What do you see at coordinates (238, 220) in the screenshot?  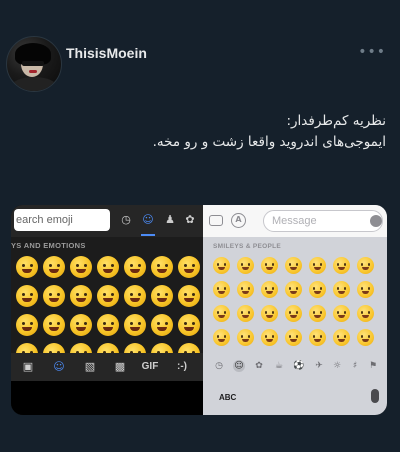 I see `app-store-icon: A` at bounding box center [238, 220].